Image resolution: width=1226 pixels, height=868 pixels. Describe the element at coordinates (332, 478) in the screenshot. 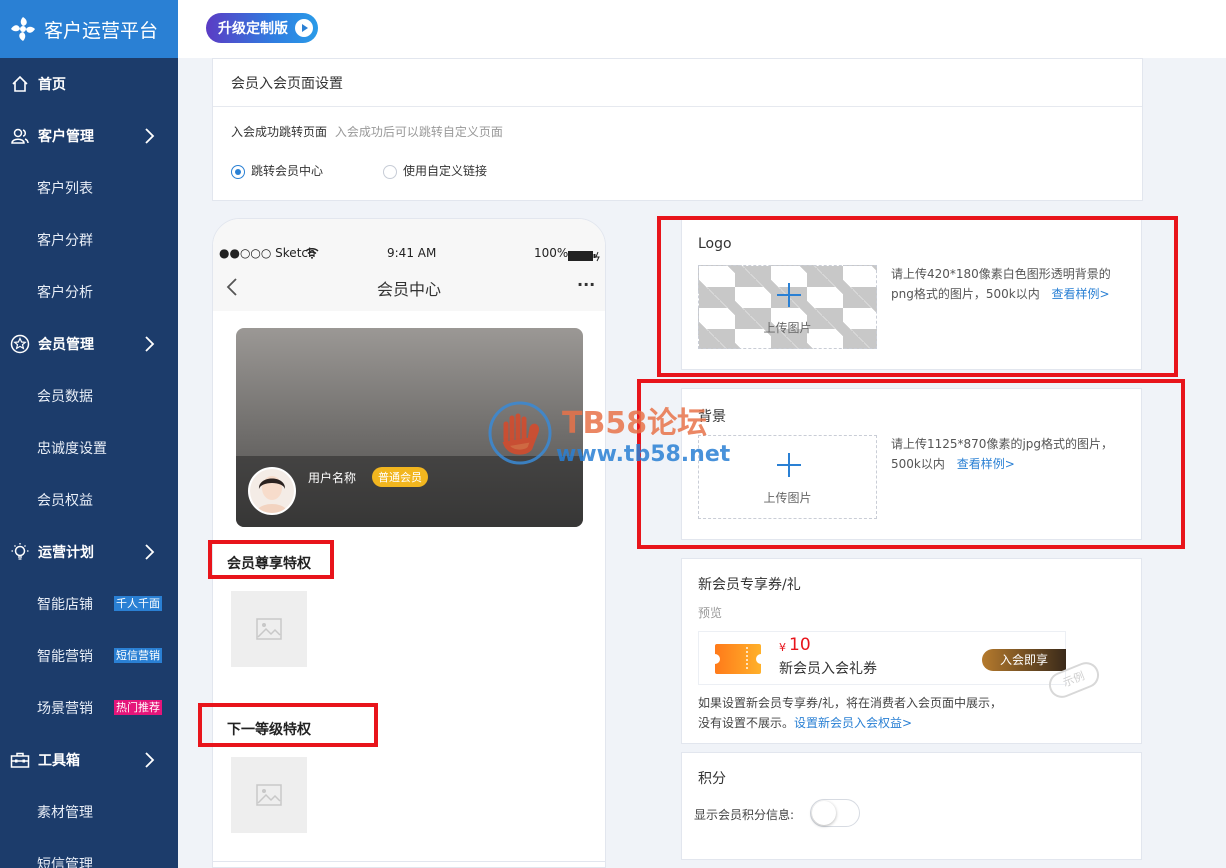

I see `username: 用户名称` at that location.